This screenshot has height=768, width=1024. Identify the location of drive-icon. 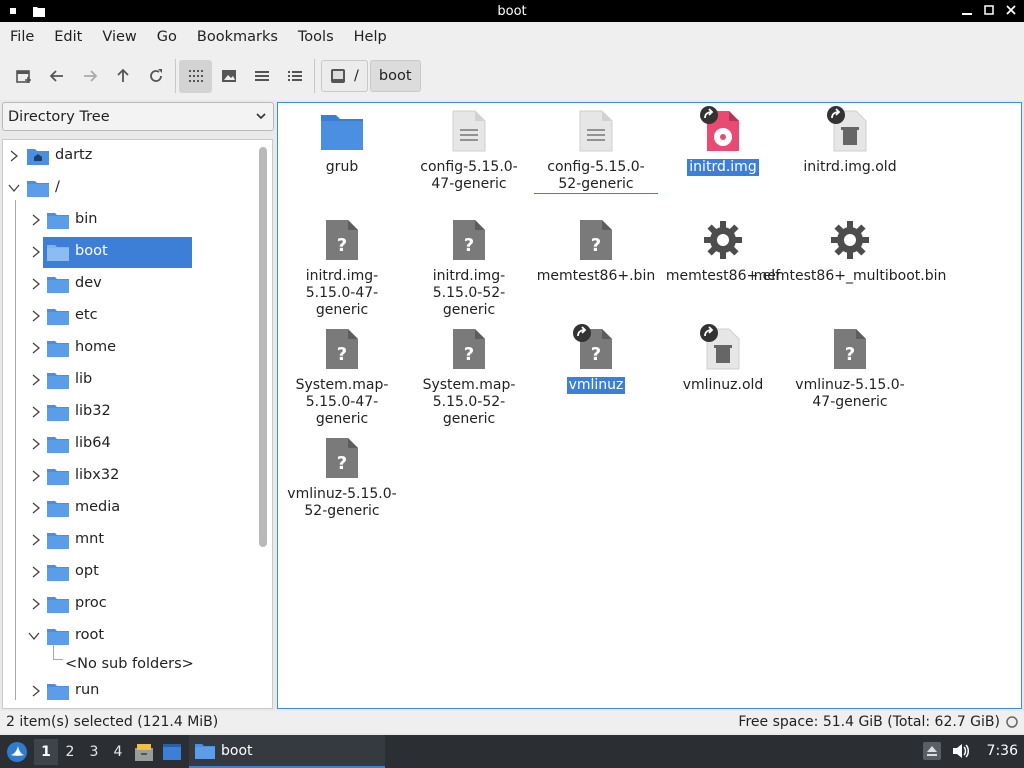
(338, 76).